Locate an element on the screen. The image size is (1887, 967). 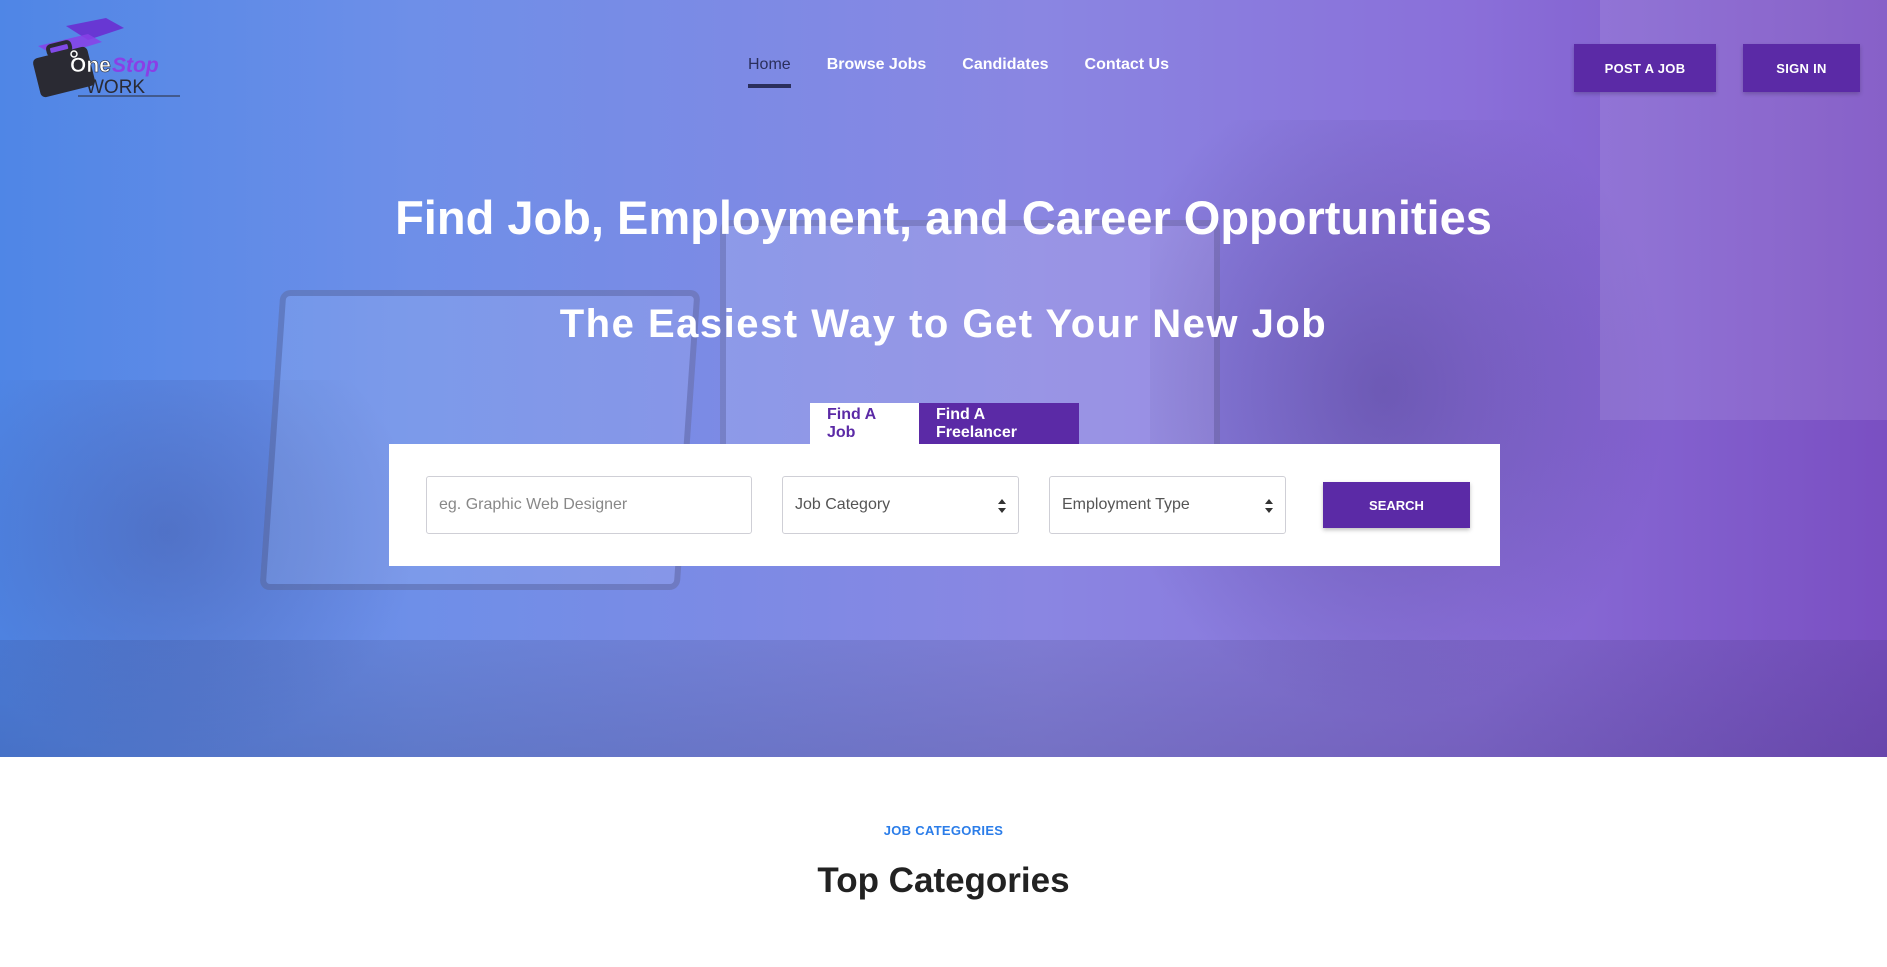
nav-item-contact-us: Contact Us is located at coordinates (1127, 70).